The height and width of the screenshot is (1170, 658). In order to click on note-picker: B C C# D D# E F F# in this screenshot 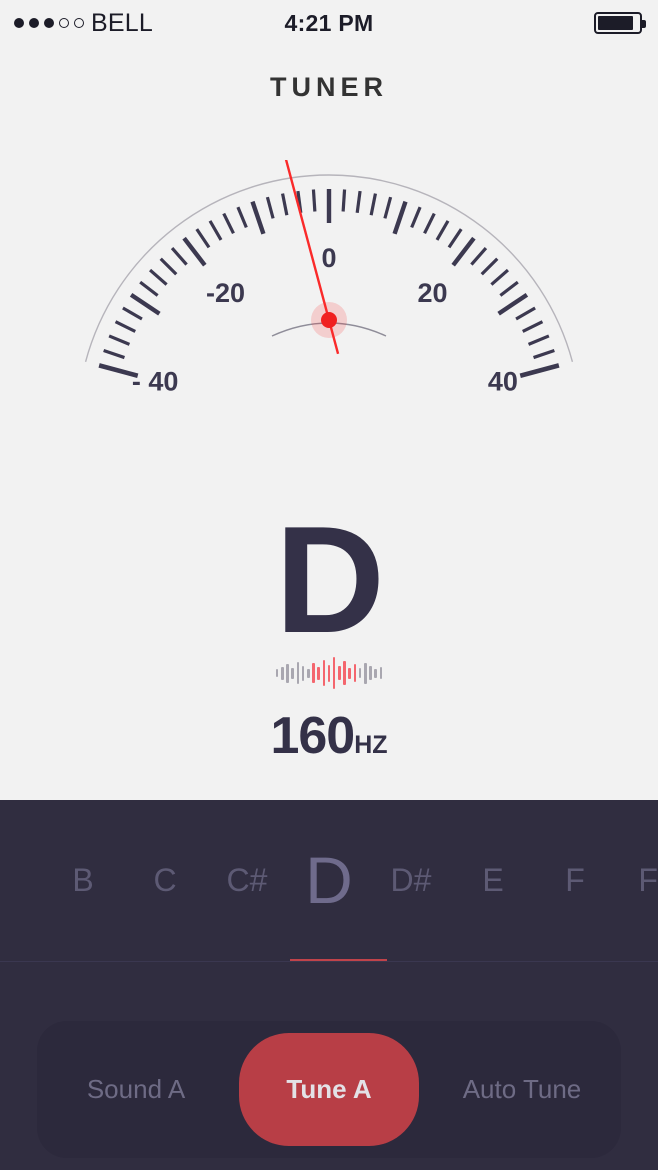, I will do `click(329, 880)`.